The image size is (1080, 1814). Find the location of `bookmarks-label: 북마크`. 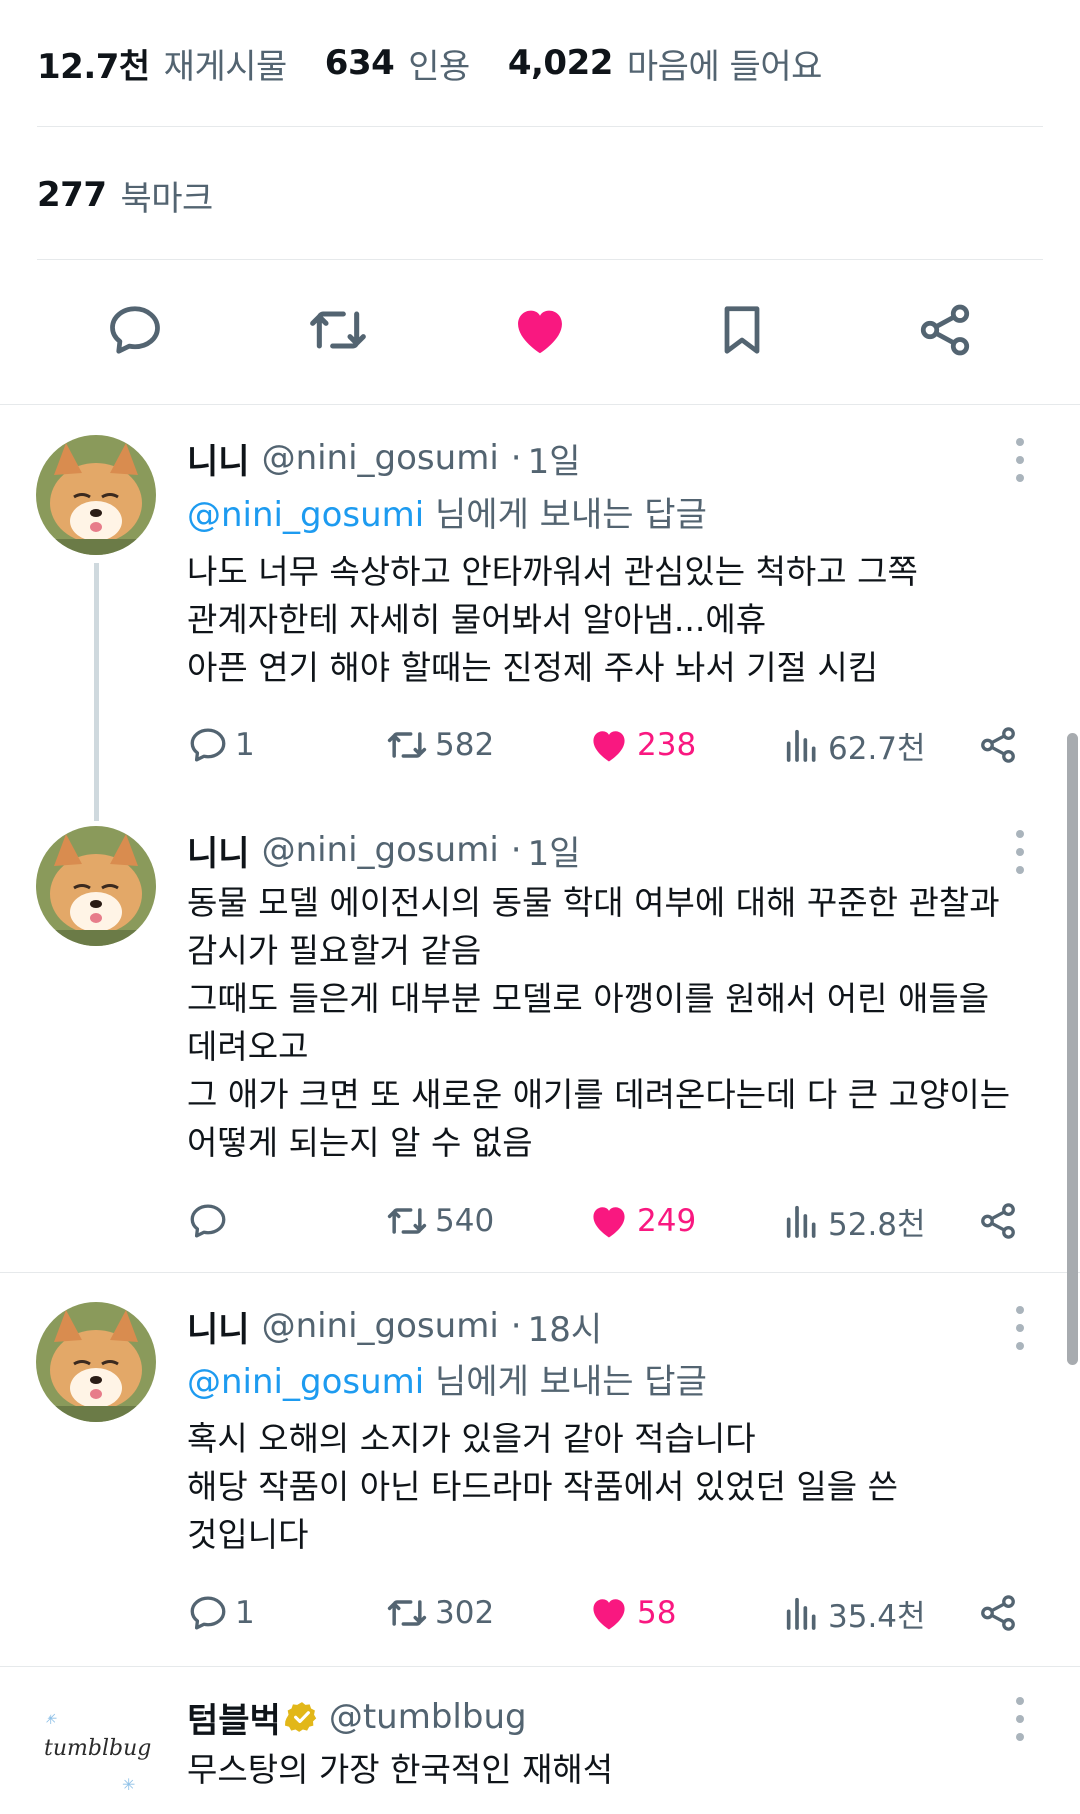

bookmarks-label: 북마크 is located at coordinates (166, 195).